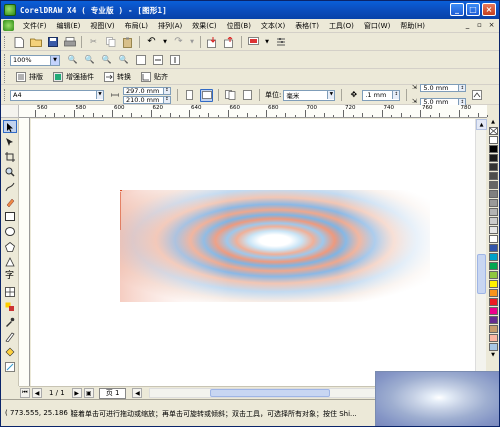 This screenshot has height=427, width=500. Describe the element at coordinates (10, 156) in the screenshot. I see `crop-tool-icon` at that location.